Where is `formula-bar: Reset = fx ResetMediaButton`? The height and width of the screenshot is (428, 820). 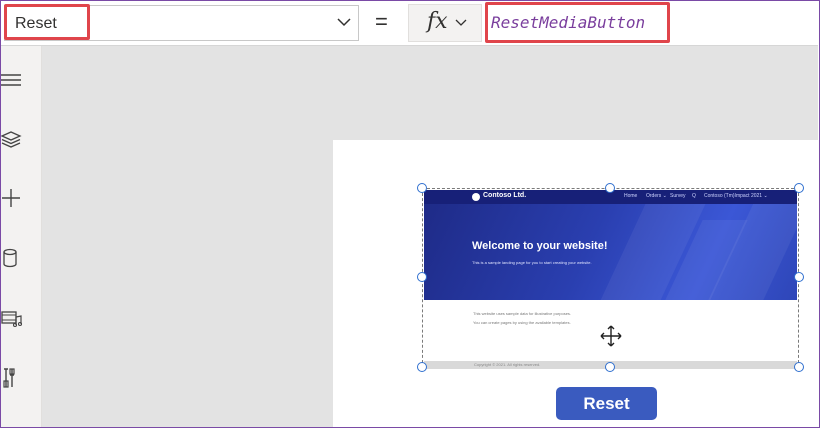 formula-bar: Reset = fx ResetMediaButton is located at coordinates (410, 23).